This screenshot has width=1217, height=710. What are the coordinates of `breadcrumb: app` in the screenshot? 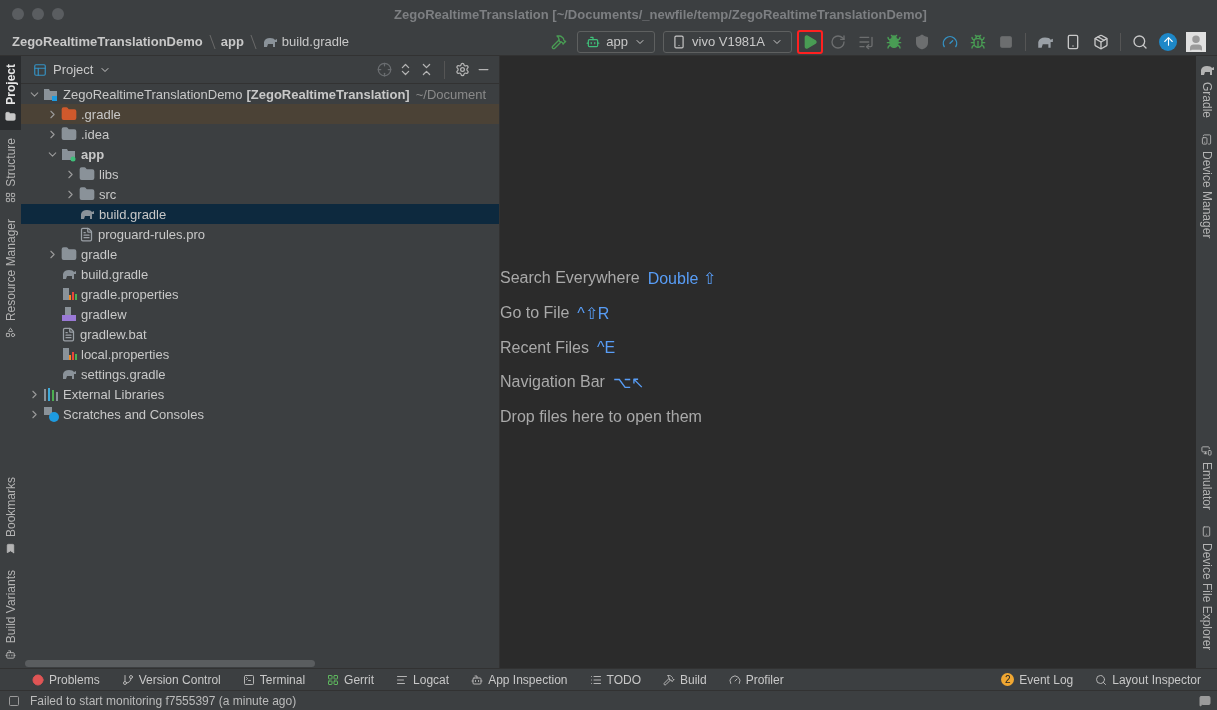 It's located at (232, 41).